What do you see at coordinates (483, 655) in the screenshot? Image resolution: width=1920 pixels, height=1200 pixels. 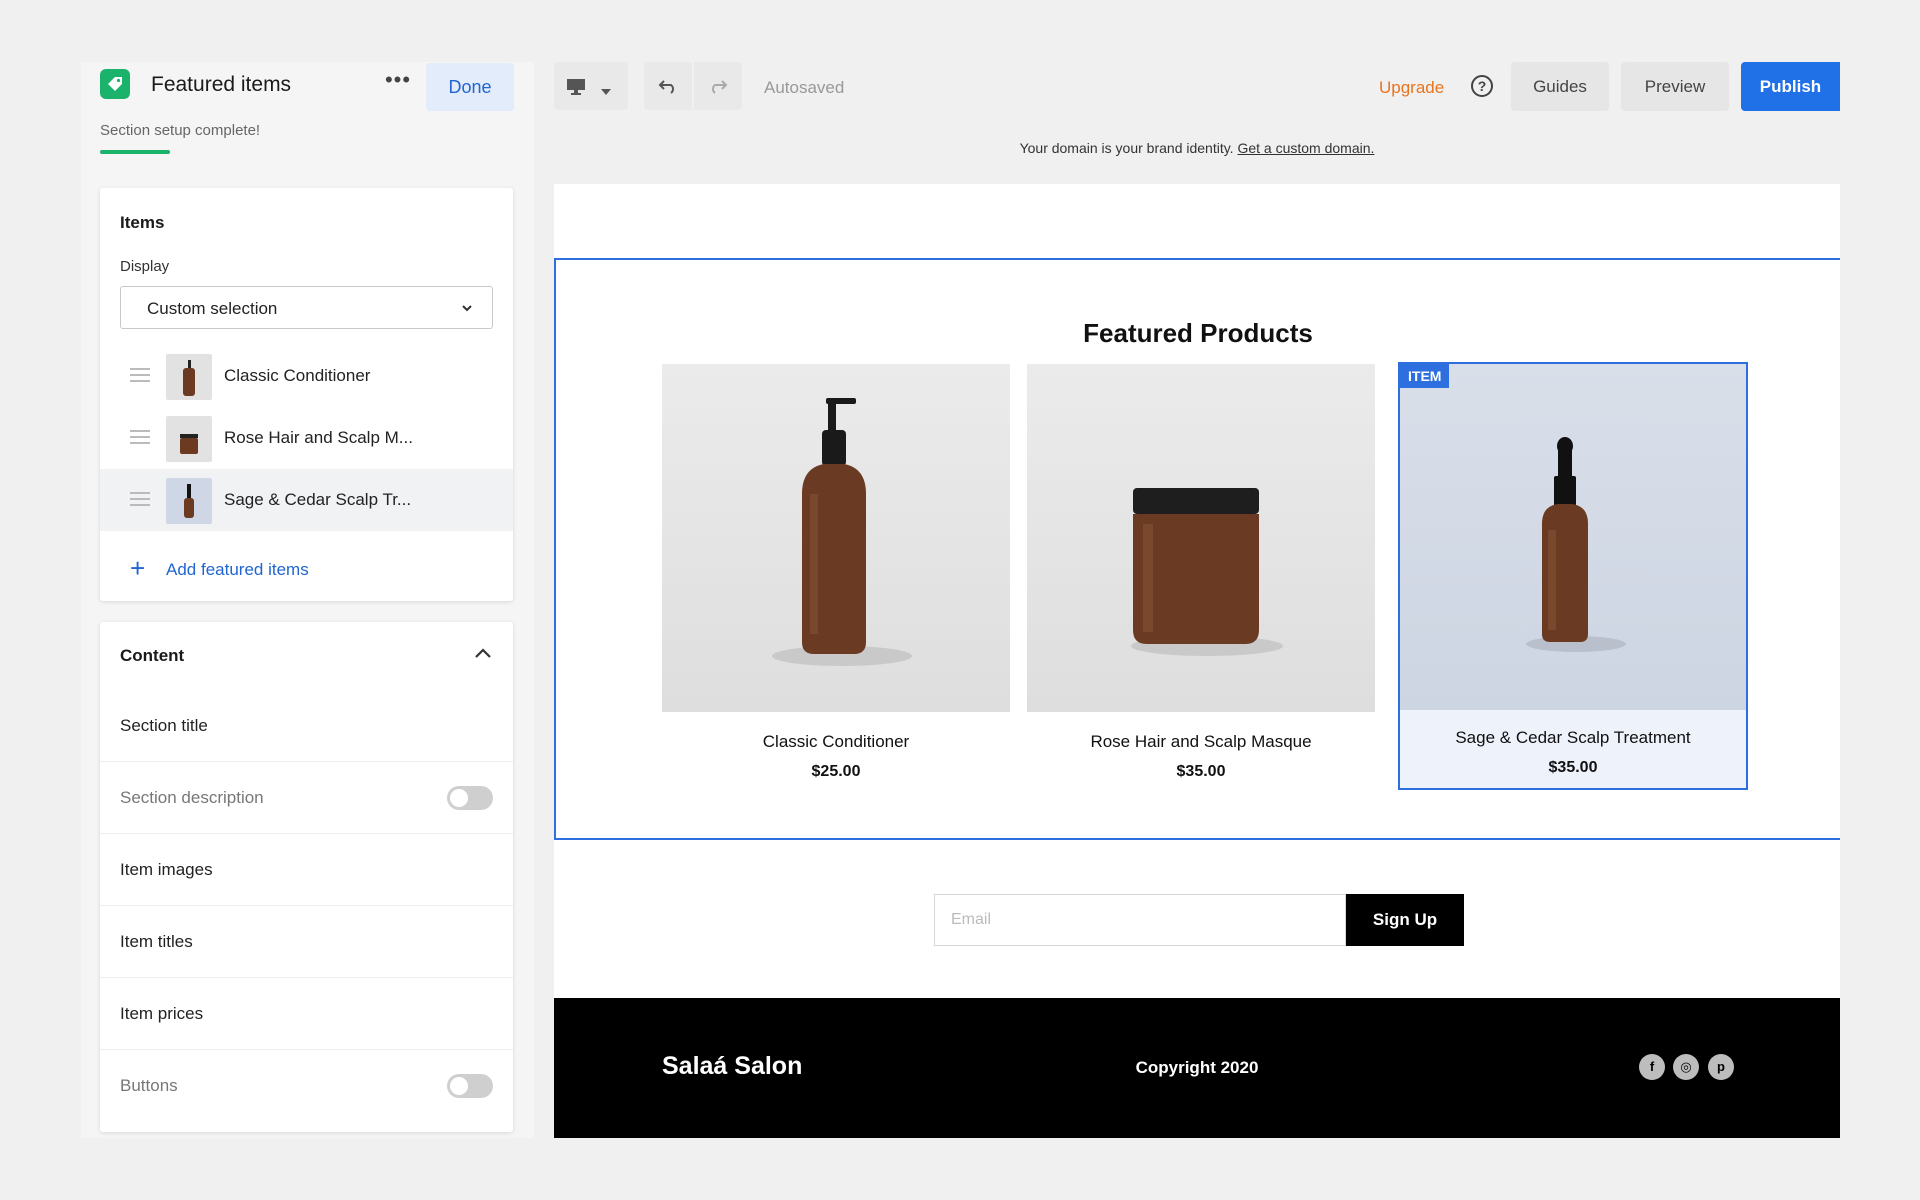 I see `chevron-up-icon` at bounding box center [483, 655].